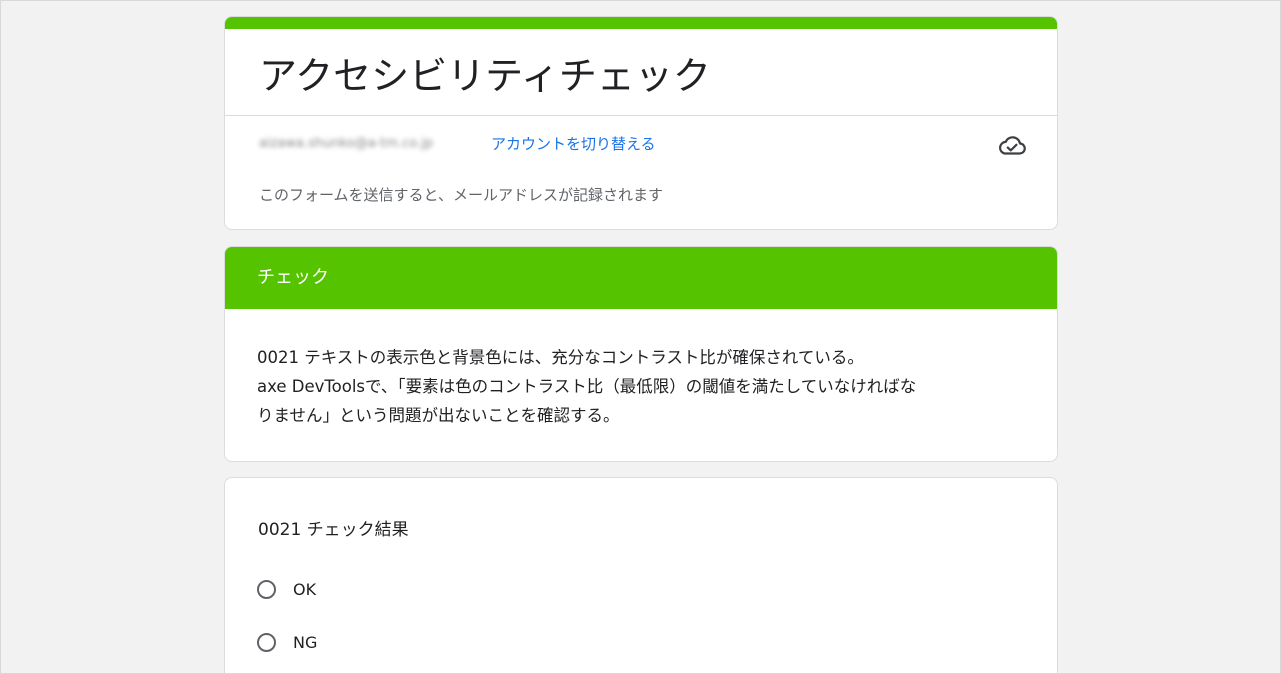 Image resolution: width=1281 pixels, height=674 pixels. What do you see at coordinates (305, 589) in the screenshot?
I see `radio-option-label: OK` at bounding box center [305, 589].